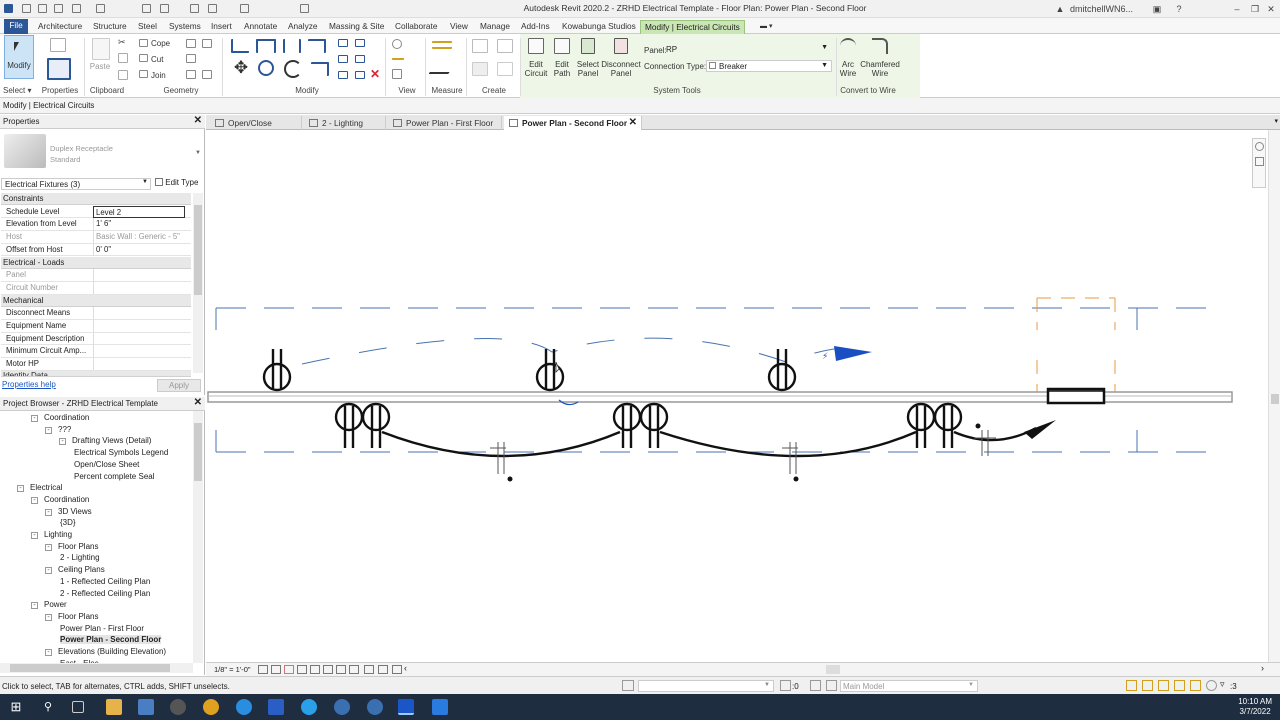 The width and height of the screenshot is (1280, 720). I want to click on property-section-header: Identity Data, so click(96, 373).